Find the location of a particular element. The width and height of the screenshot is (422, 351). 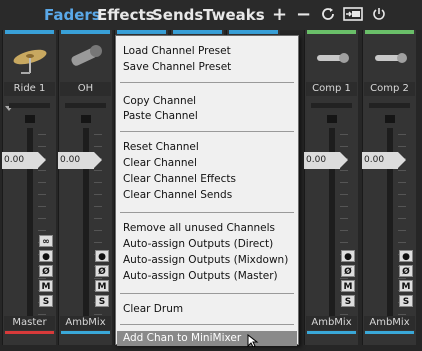

menu-item-clear-channel: Clear Channel is located at coordinates (207, 163).